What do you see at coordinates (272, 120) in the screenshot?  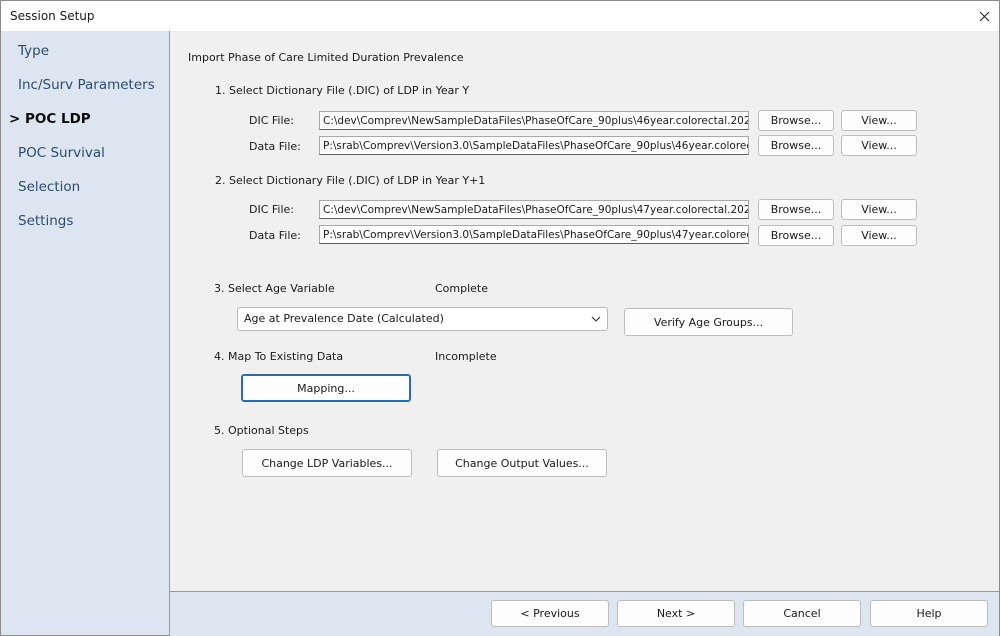 I see `step1-dic-label: DIC File:` at bounding box center [272, 120].